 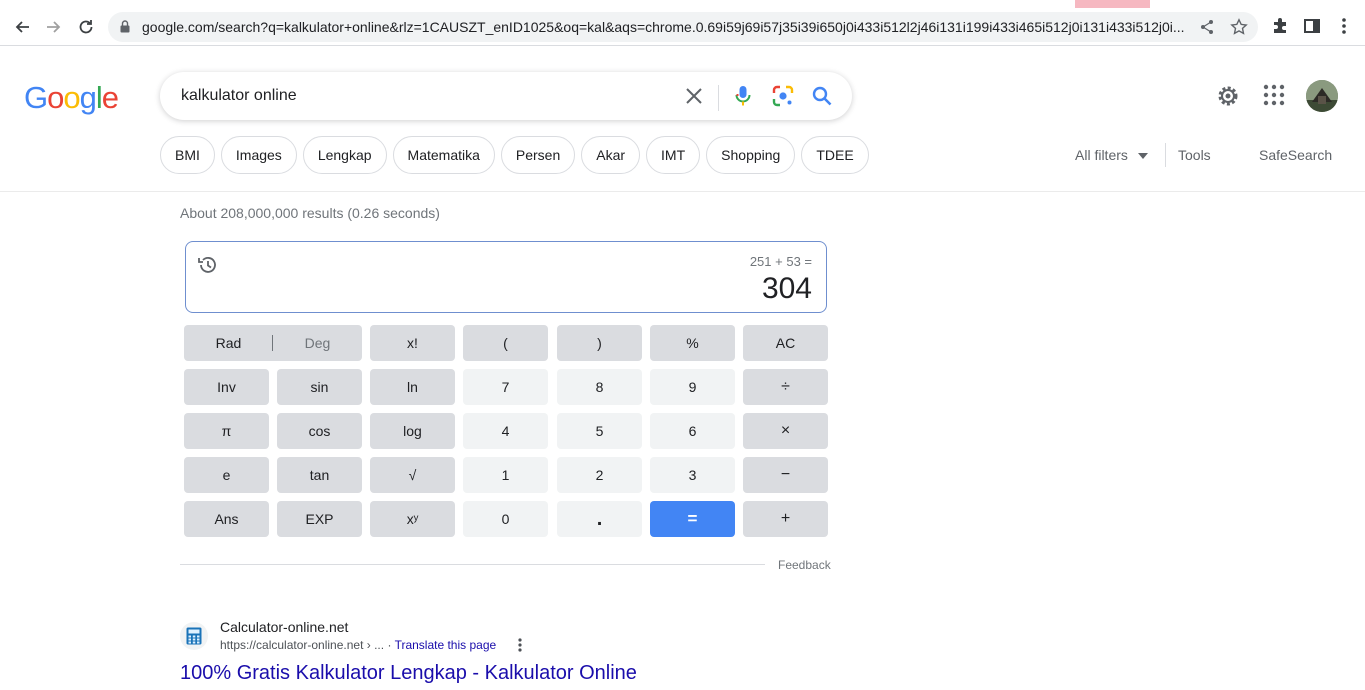 What do you see at coordinates (520, 647) in the screenshot?
I see `more-options-icon` at bounding box center [520, 647].